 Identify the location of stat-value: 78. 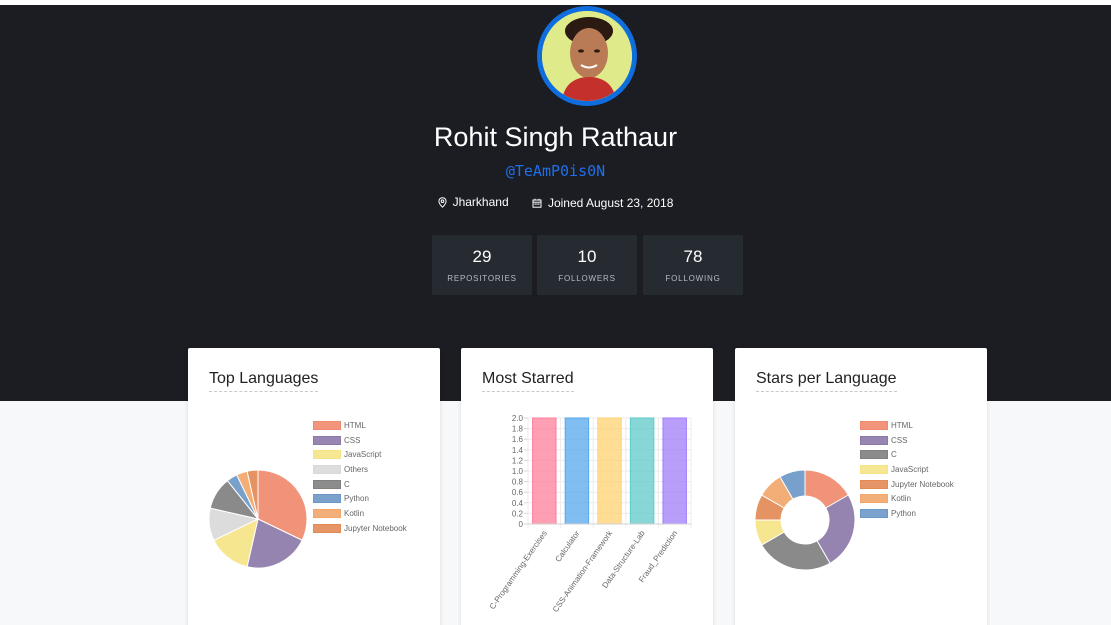
(693, 256).